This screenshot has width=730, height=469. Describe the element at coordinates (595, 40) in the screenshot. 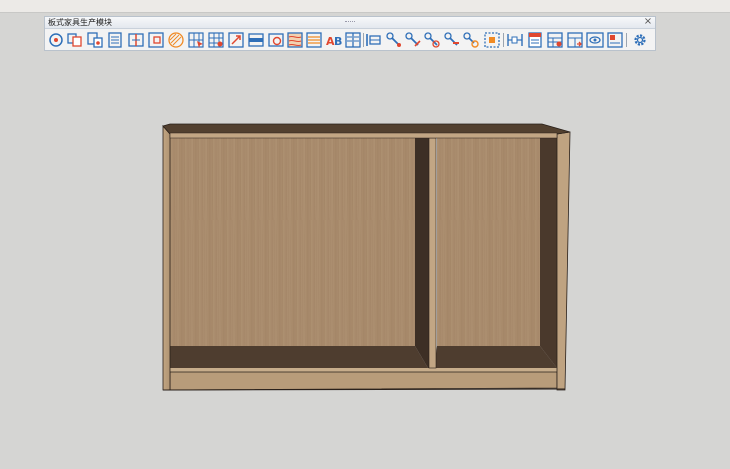

I see `view-eye-icon` at that location.